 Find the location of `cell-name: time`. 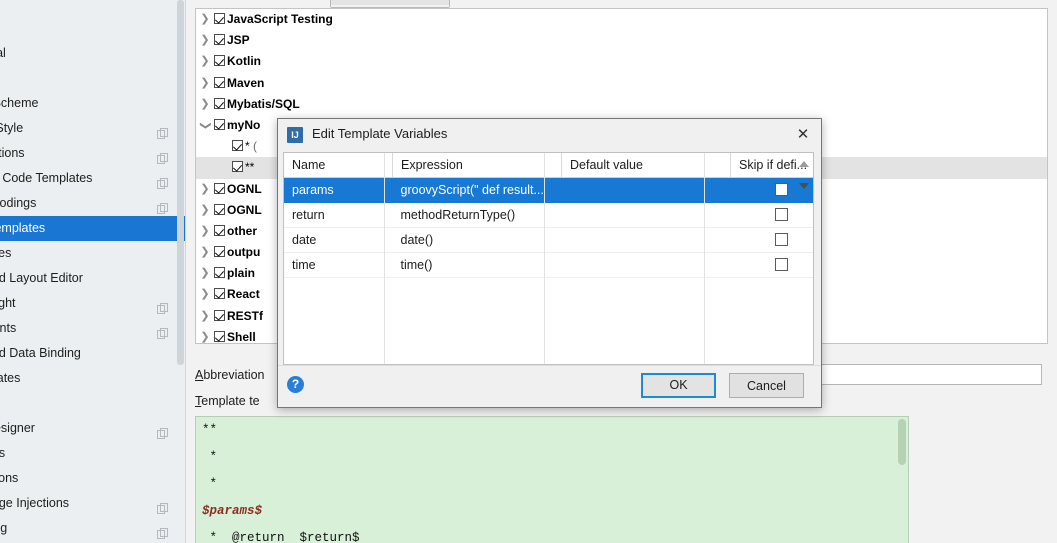

cell-name: time is located at coordinates (338, 265).